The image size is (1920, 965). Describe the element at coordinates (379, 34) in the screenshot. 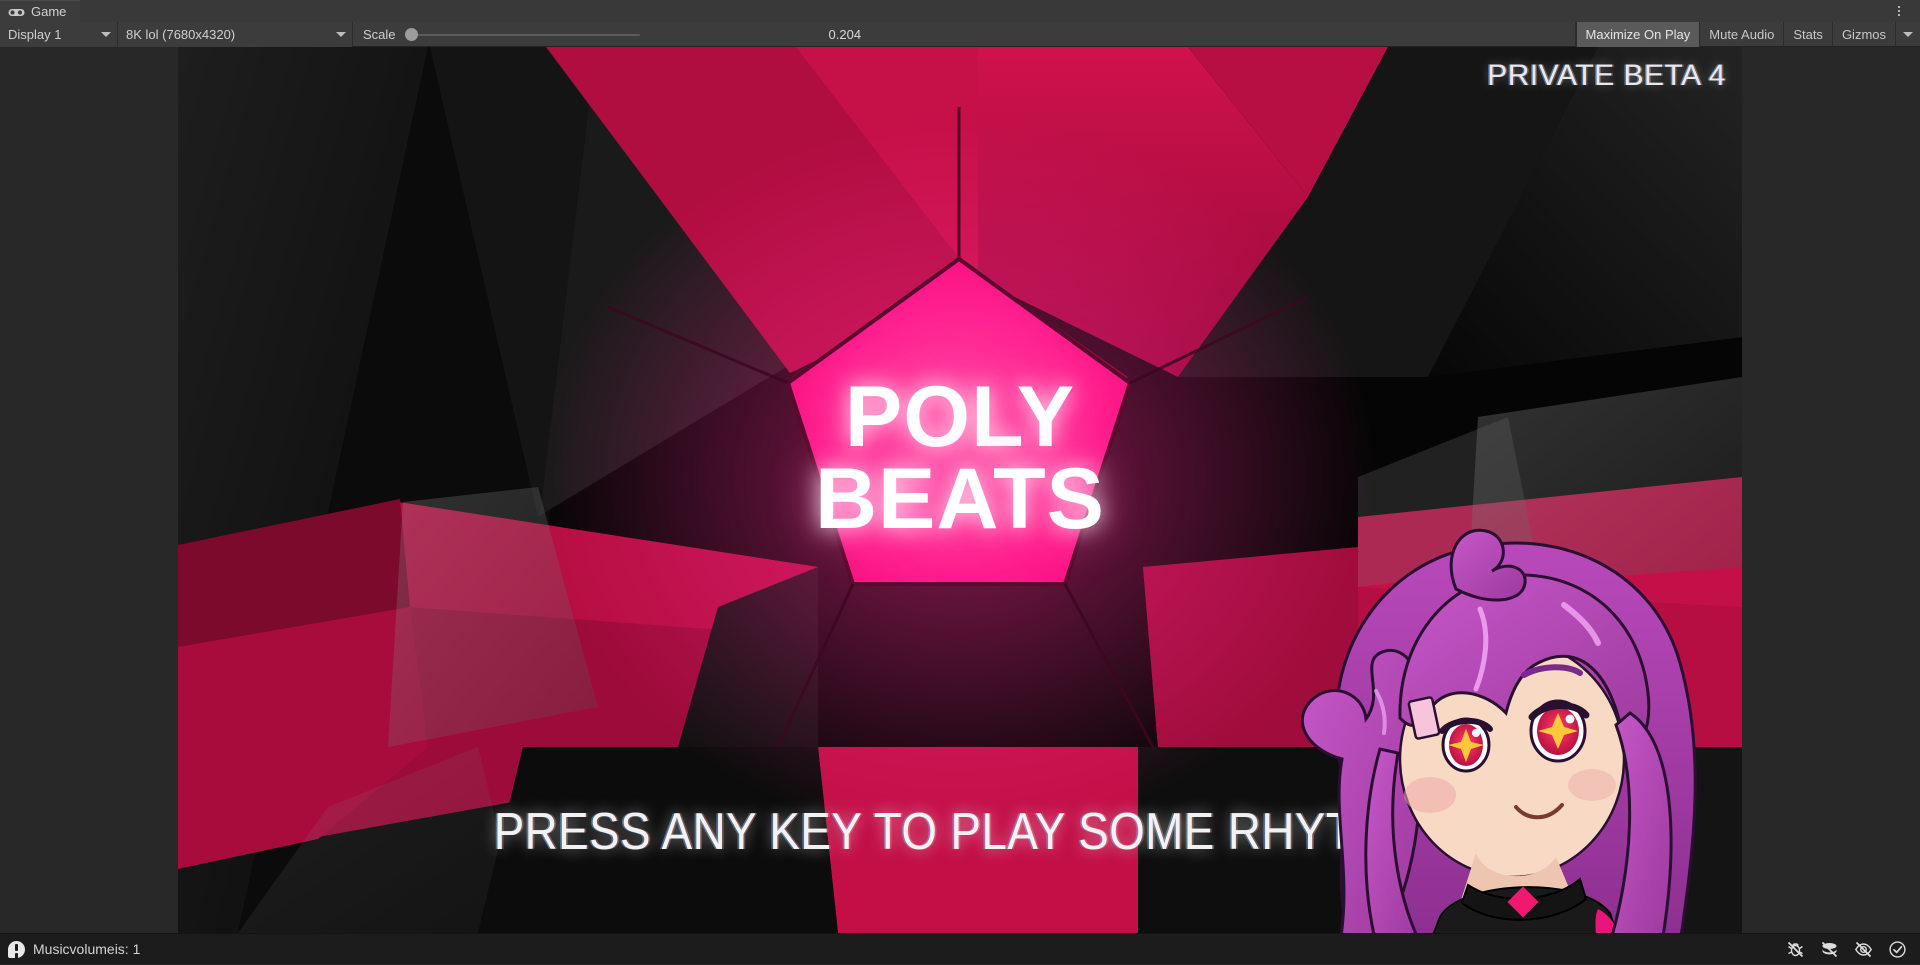

I see `scale-label: Scale` at that location.